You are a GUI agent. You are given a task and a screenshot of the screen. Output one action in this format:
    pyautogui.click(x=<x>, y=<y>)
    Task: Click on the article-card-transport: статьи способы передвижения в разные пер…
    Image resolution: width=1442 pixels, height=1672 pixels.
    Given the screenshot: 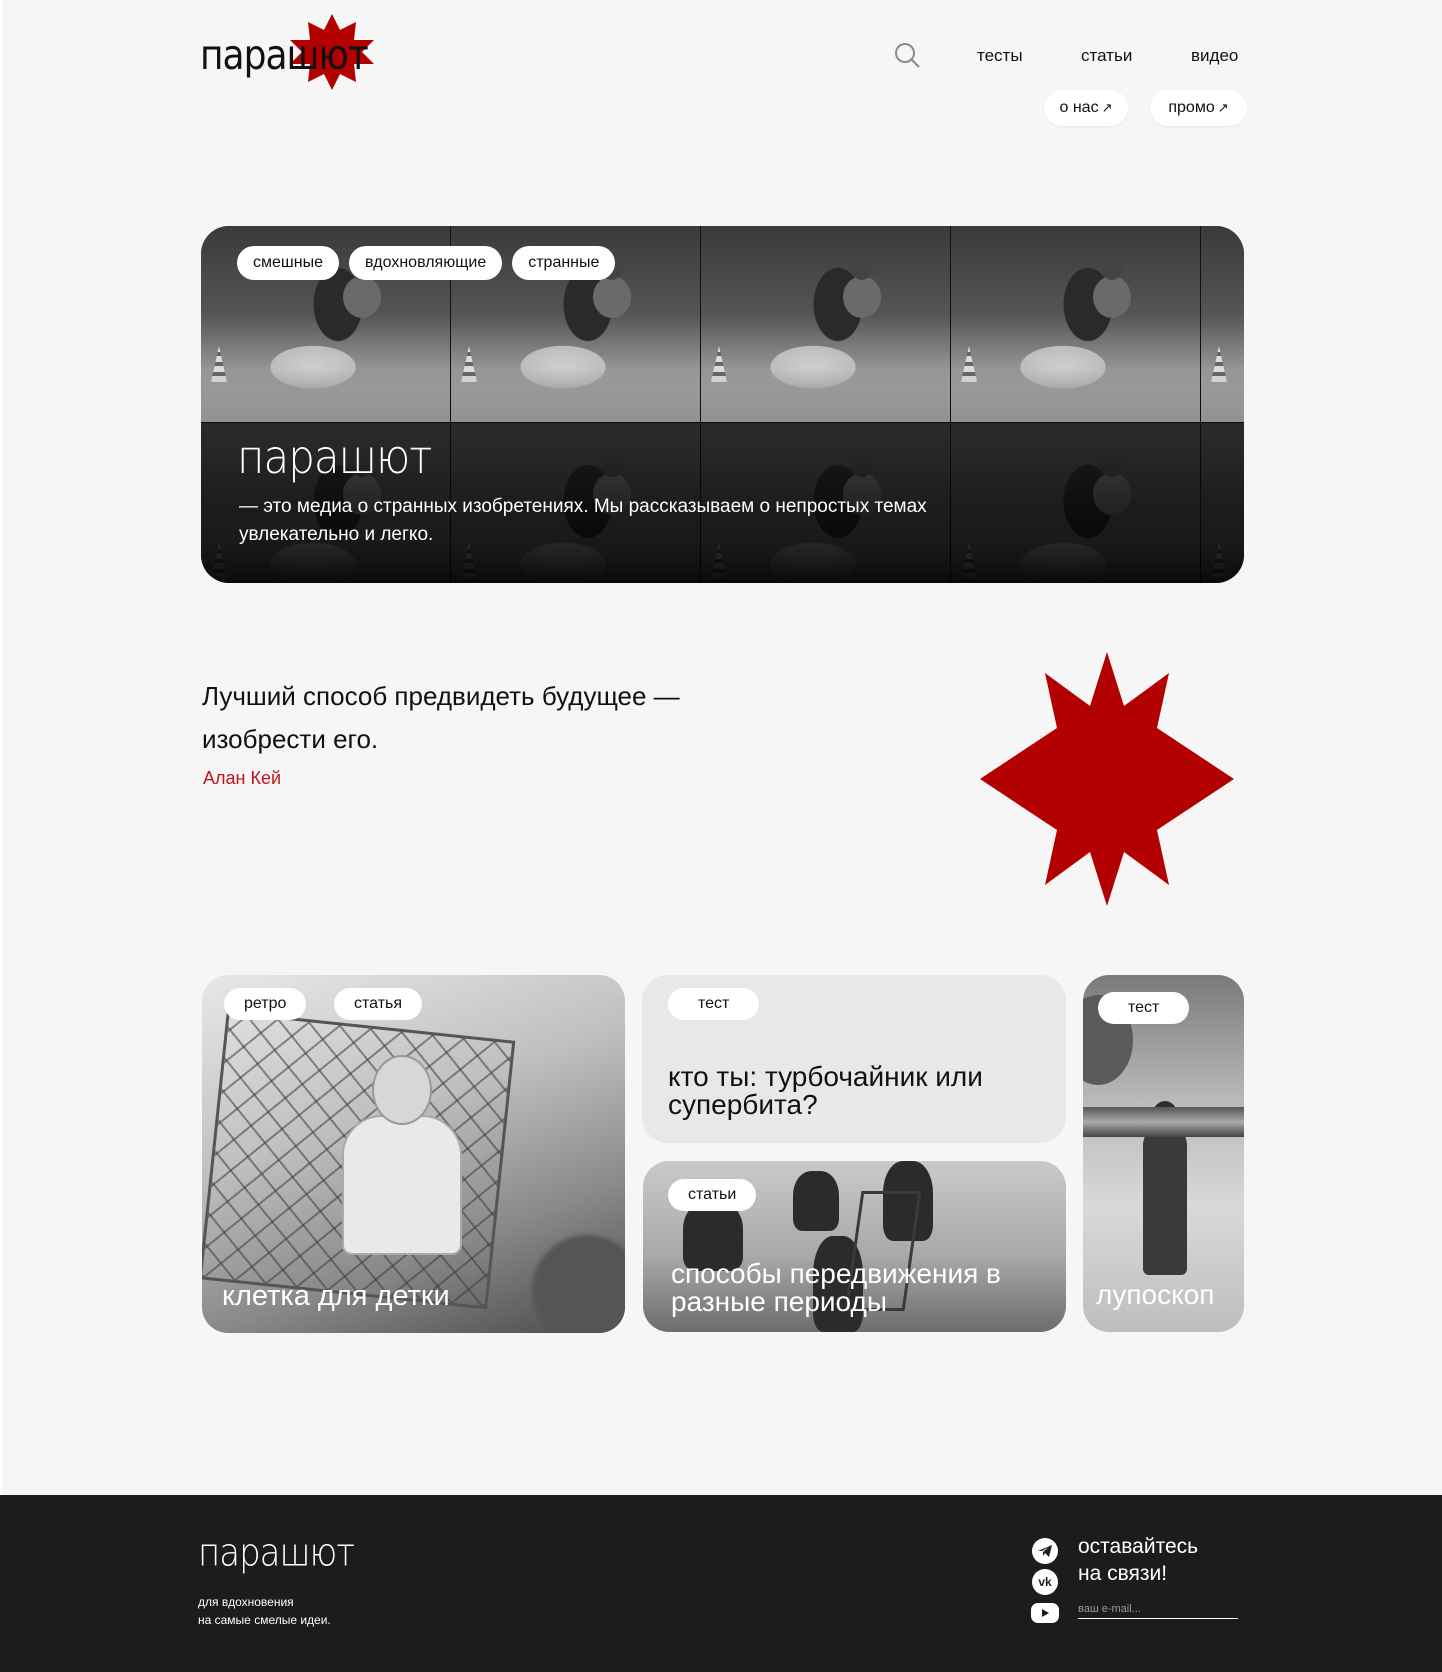 What is the action you would take?
    pyautogui.click(x=854, y=1246)
    